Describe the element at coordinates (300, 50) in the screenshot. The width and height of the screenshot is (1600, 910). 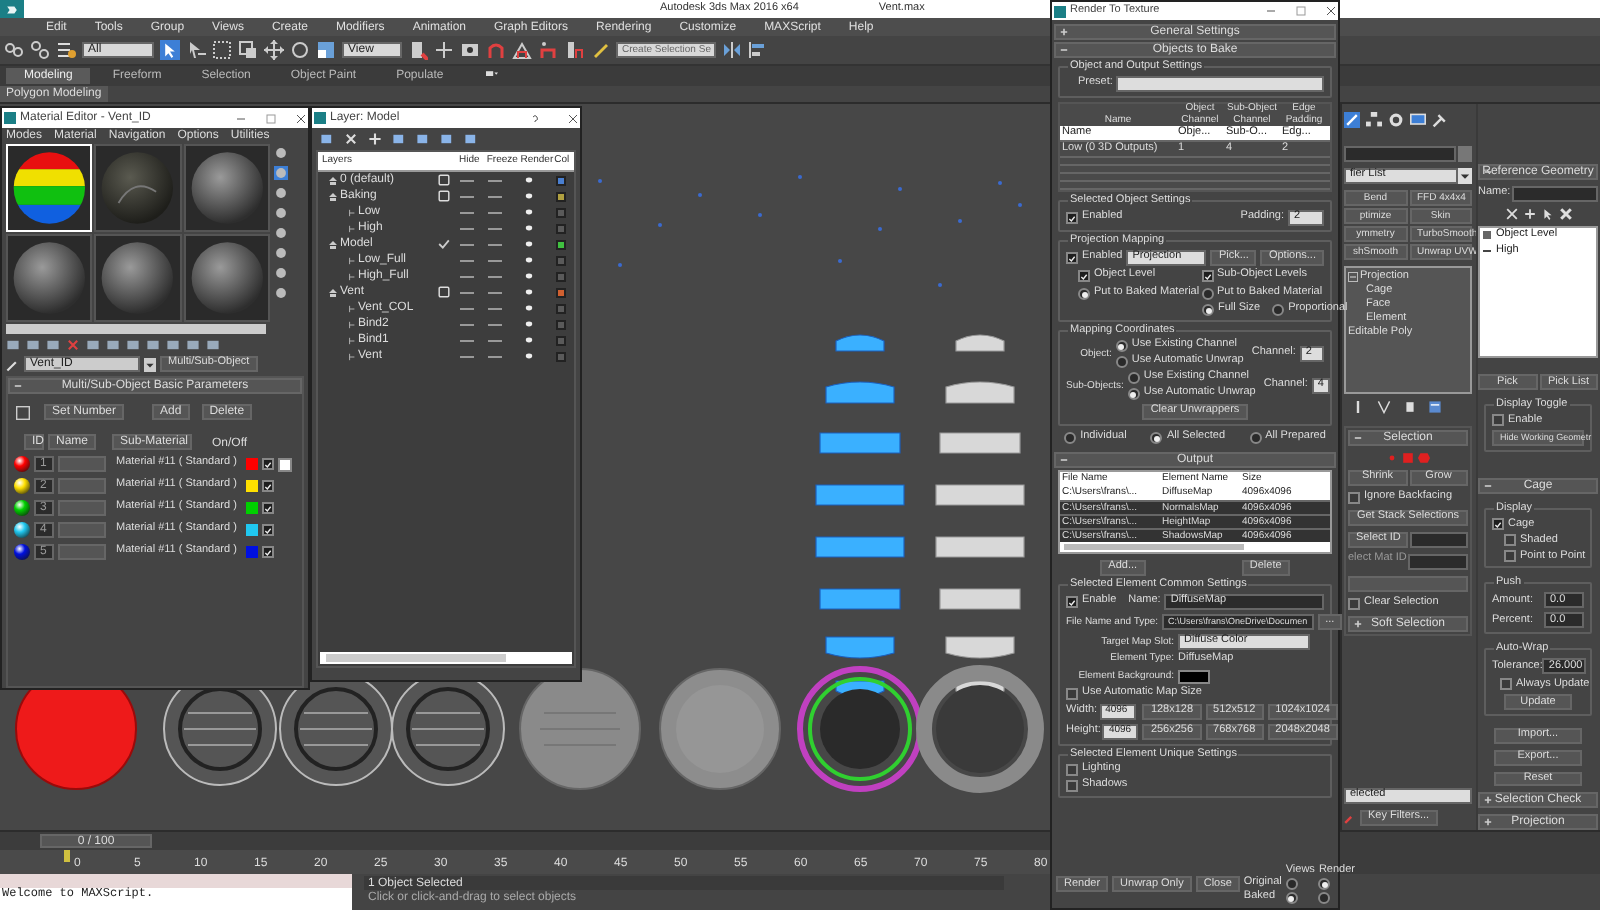
I see `rotate-icon` at that location.